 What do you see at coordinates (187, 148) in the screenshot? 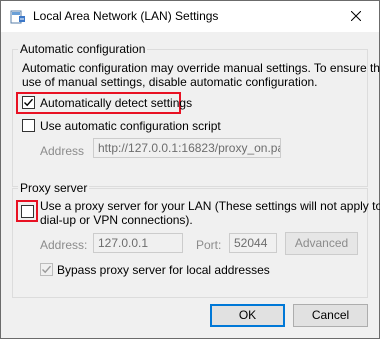
I see `script-address-input: http://127.0.0.1:16823/proxy_on.pa` at bounding box center [187, 148].